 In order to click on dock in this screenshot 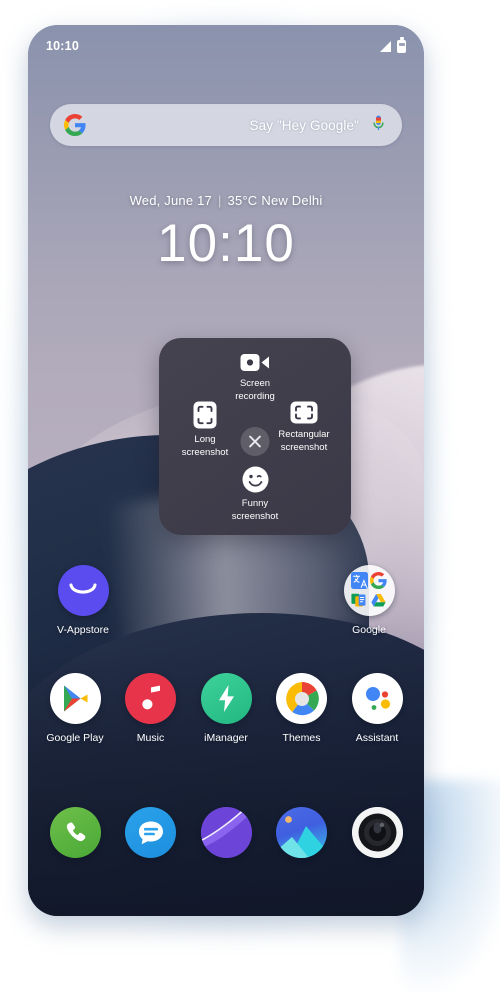, I will do `click(226, 836)`.